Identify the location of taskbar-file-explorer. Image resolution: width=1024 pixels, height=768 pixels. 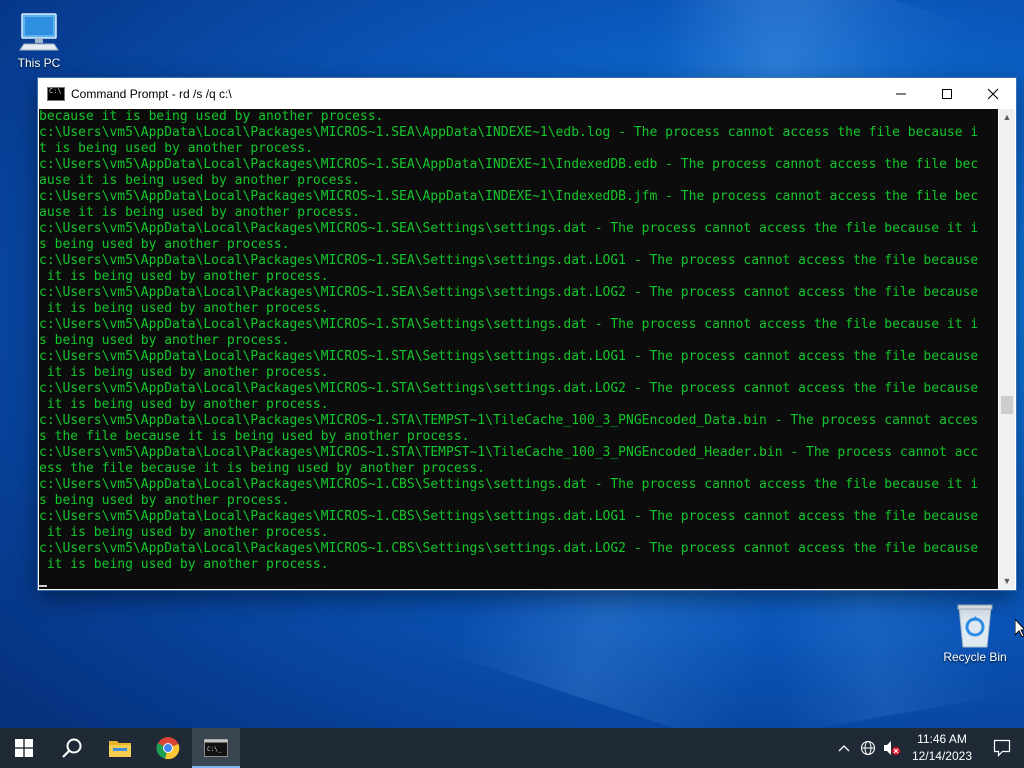
(120, 748).